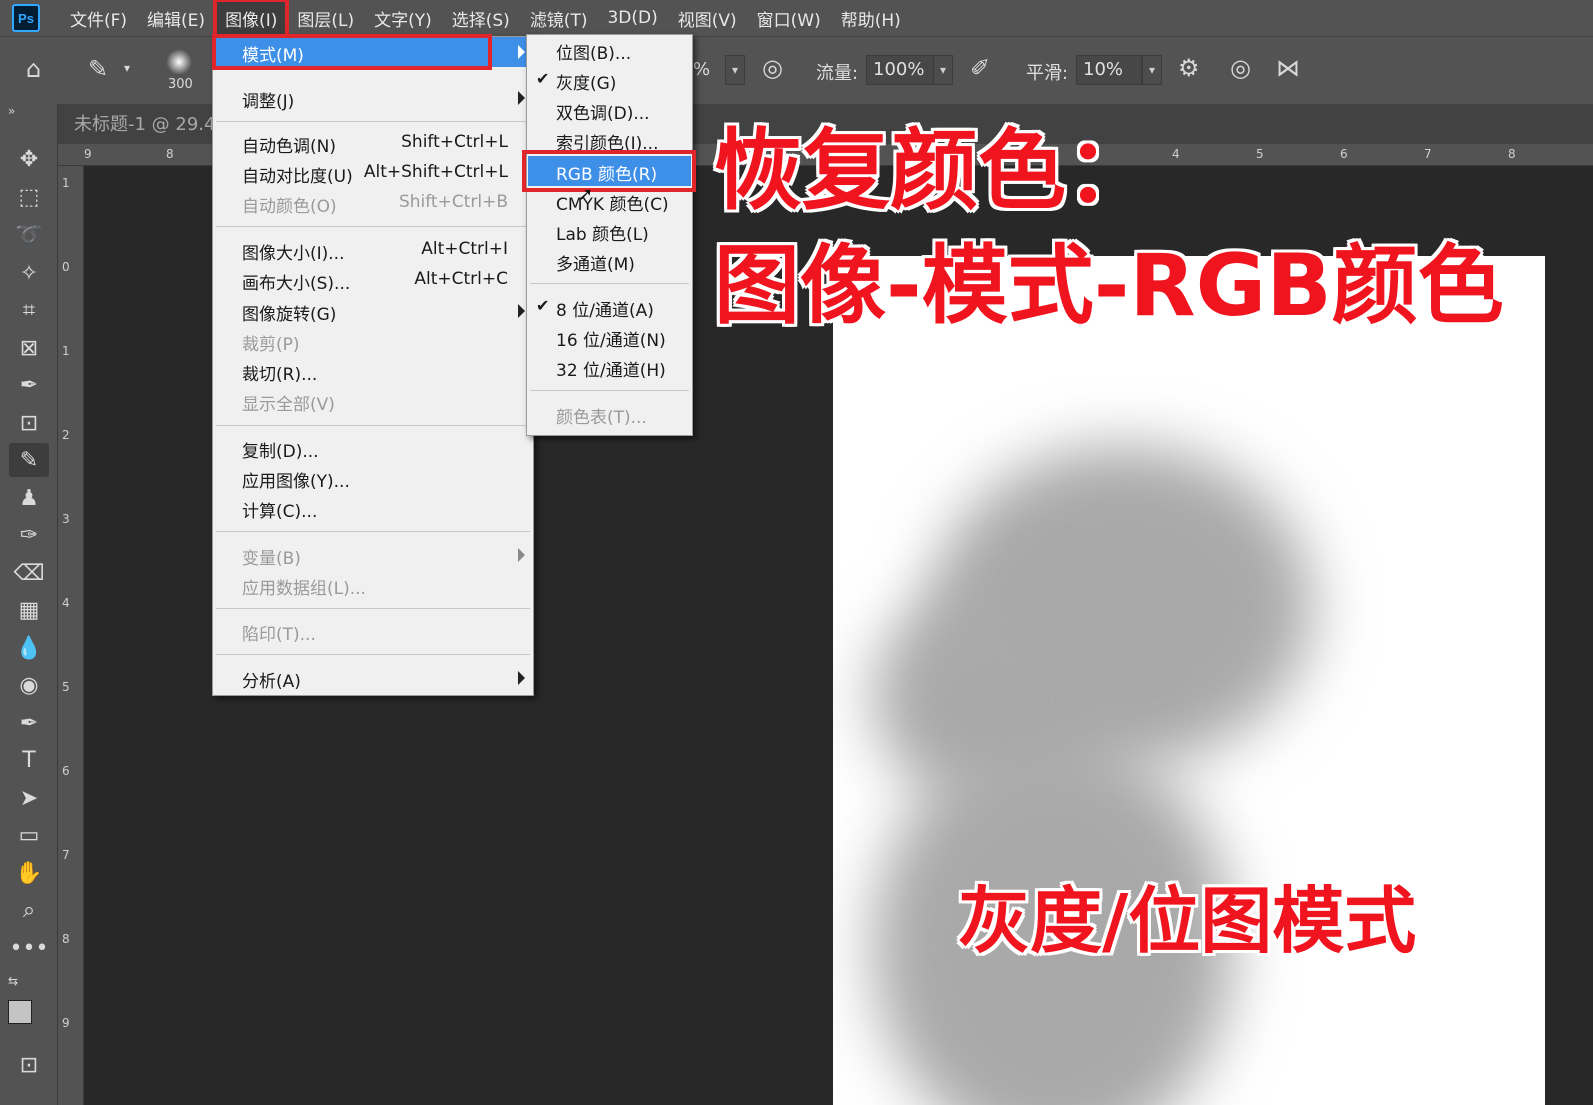 This screenshot has height=1105, width=1593. Describe the element at coordinates (66, 351) in the screenshot. I see `ruler-tick: 1` at that location.